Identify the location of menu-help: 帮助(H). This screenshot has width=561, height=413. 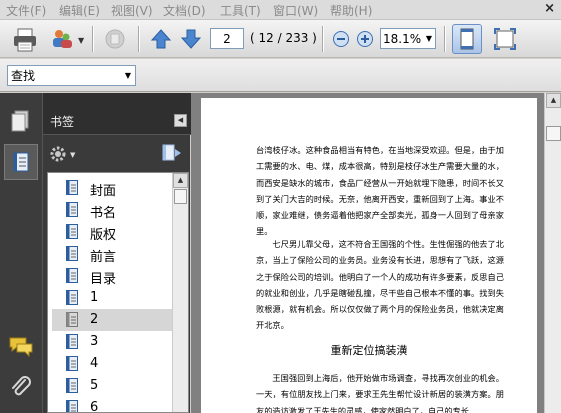
(351, 10).